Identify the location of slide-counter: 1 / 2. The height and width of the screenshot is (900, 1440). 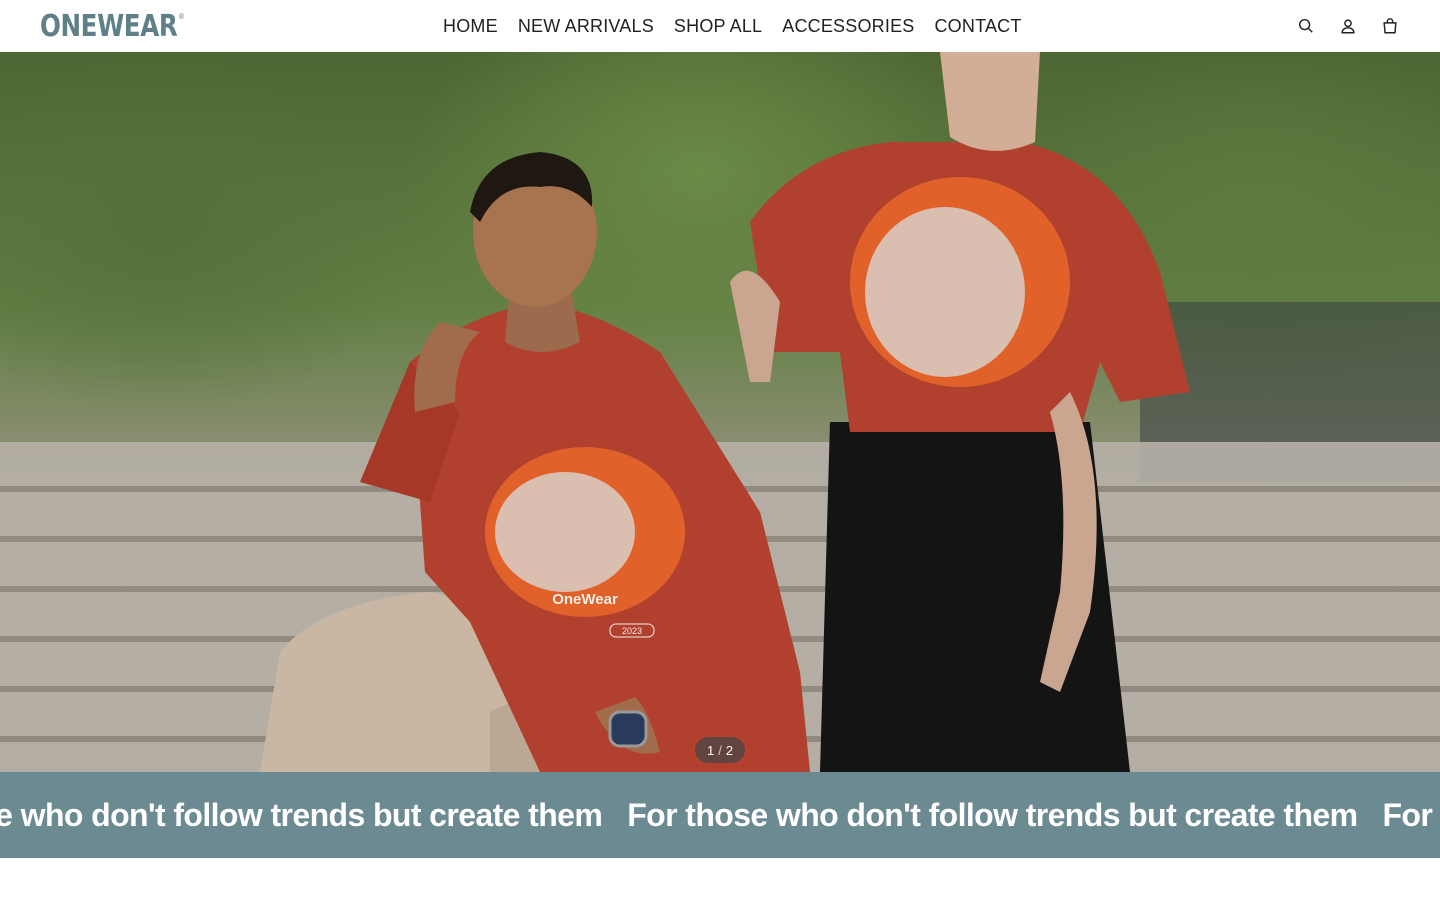
(720, 750).